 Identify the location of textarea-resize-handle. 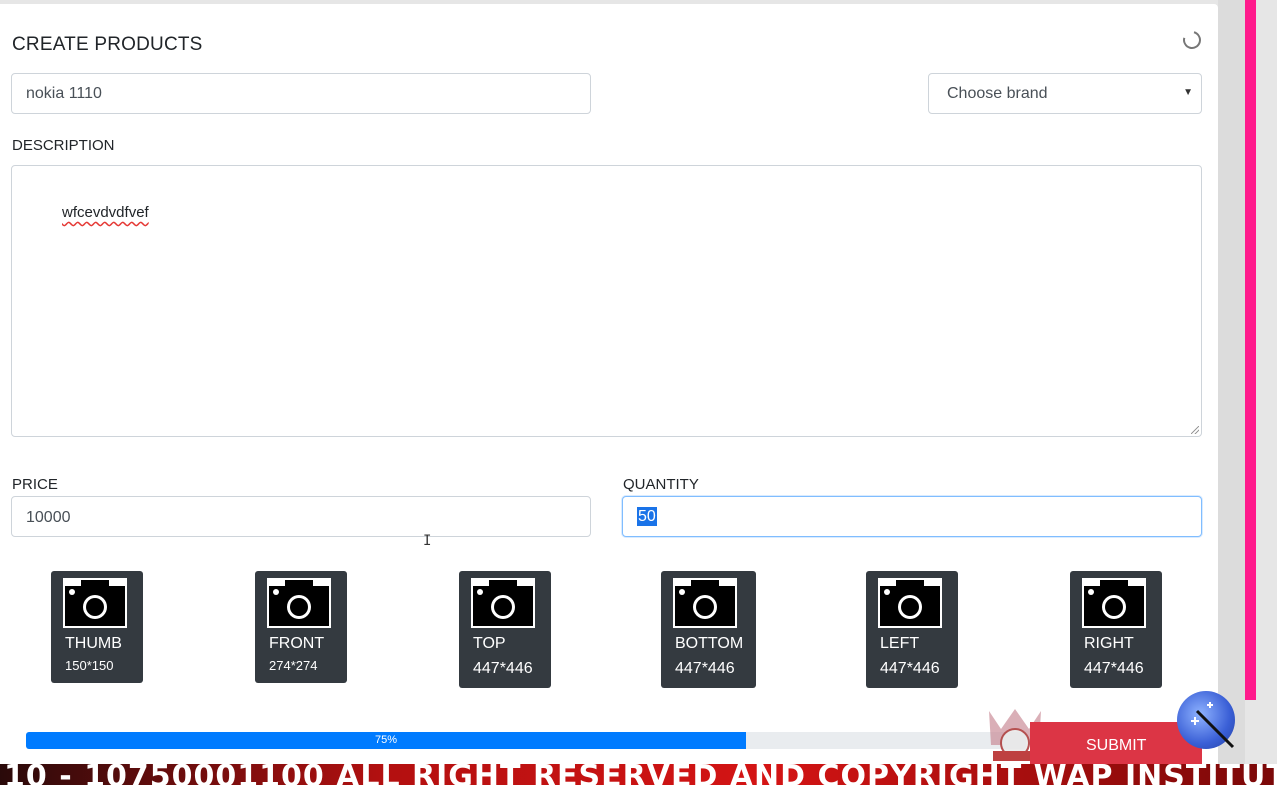
(1195, 430).